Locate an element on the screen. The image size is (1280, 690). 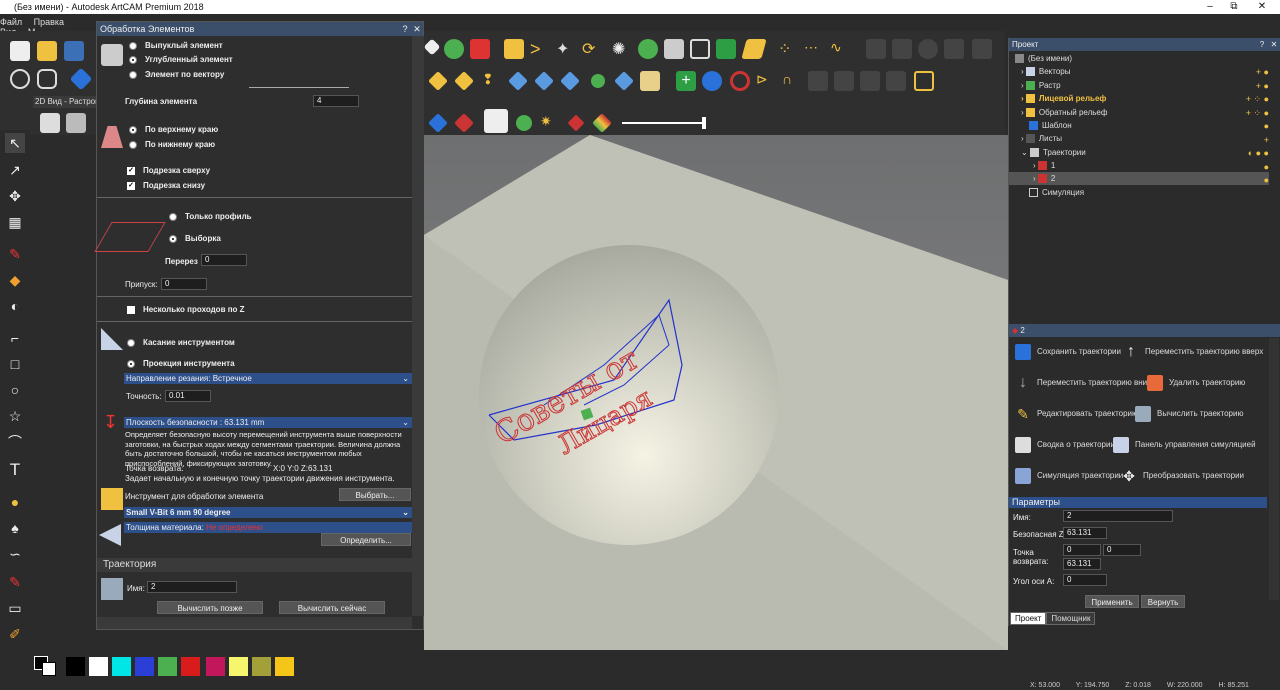
radio-profile-only is located at coordinates (173, 216).